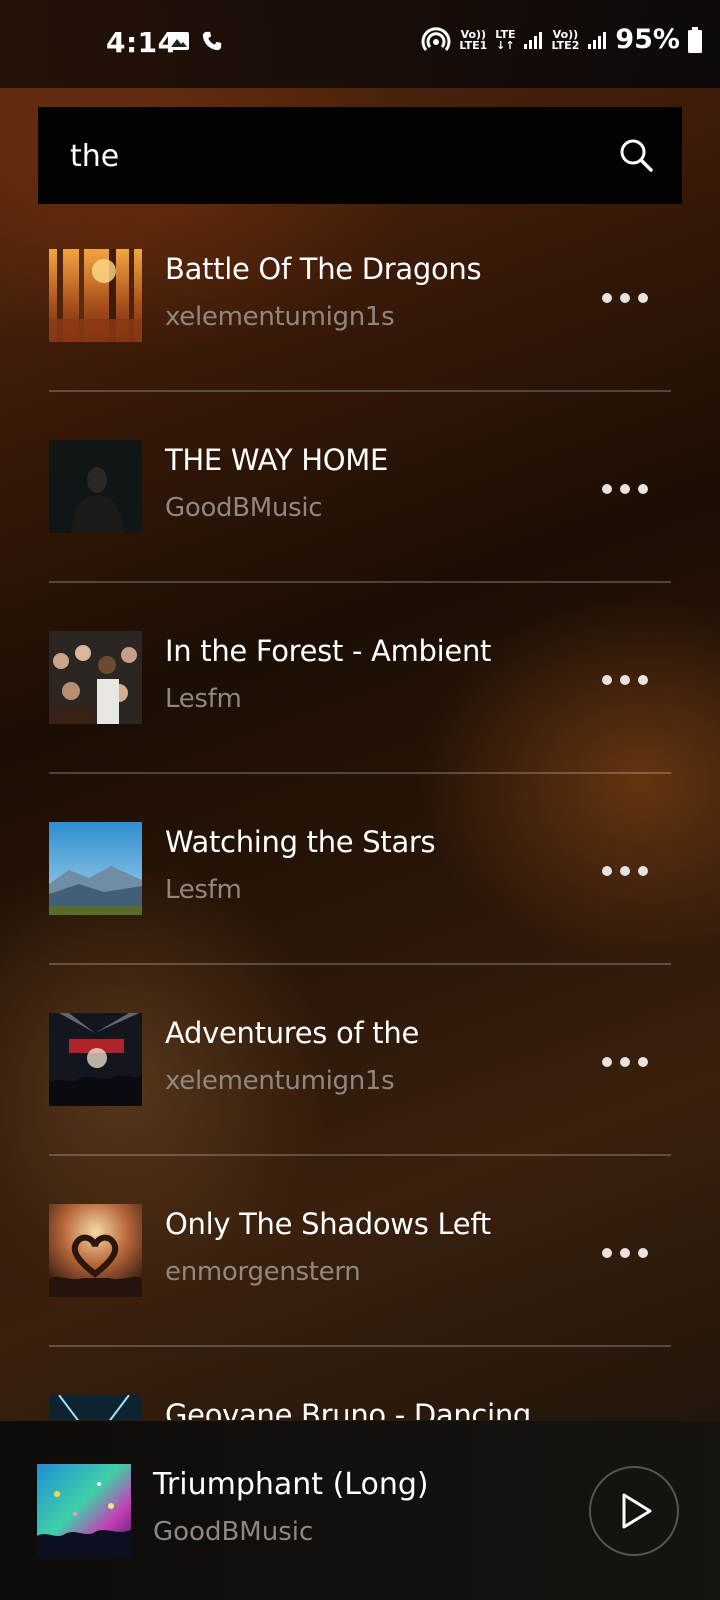  I want to click on list-item: THE WAY HOME GoodBMusic, so click(360, 490).